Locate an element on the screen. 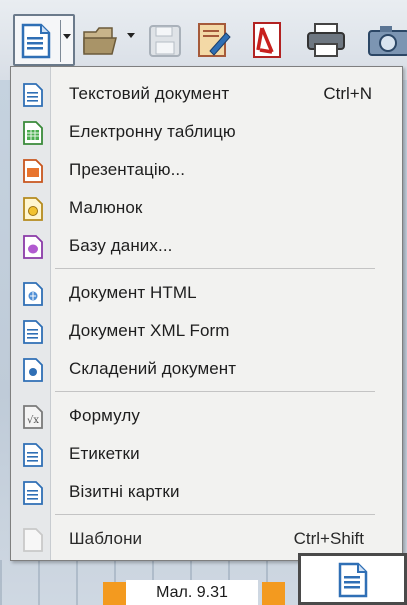 The height and width of the screenshot is (605, 407). menu-item-label: Складений документ is located at coordinates (153, 368).